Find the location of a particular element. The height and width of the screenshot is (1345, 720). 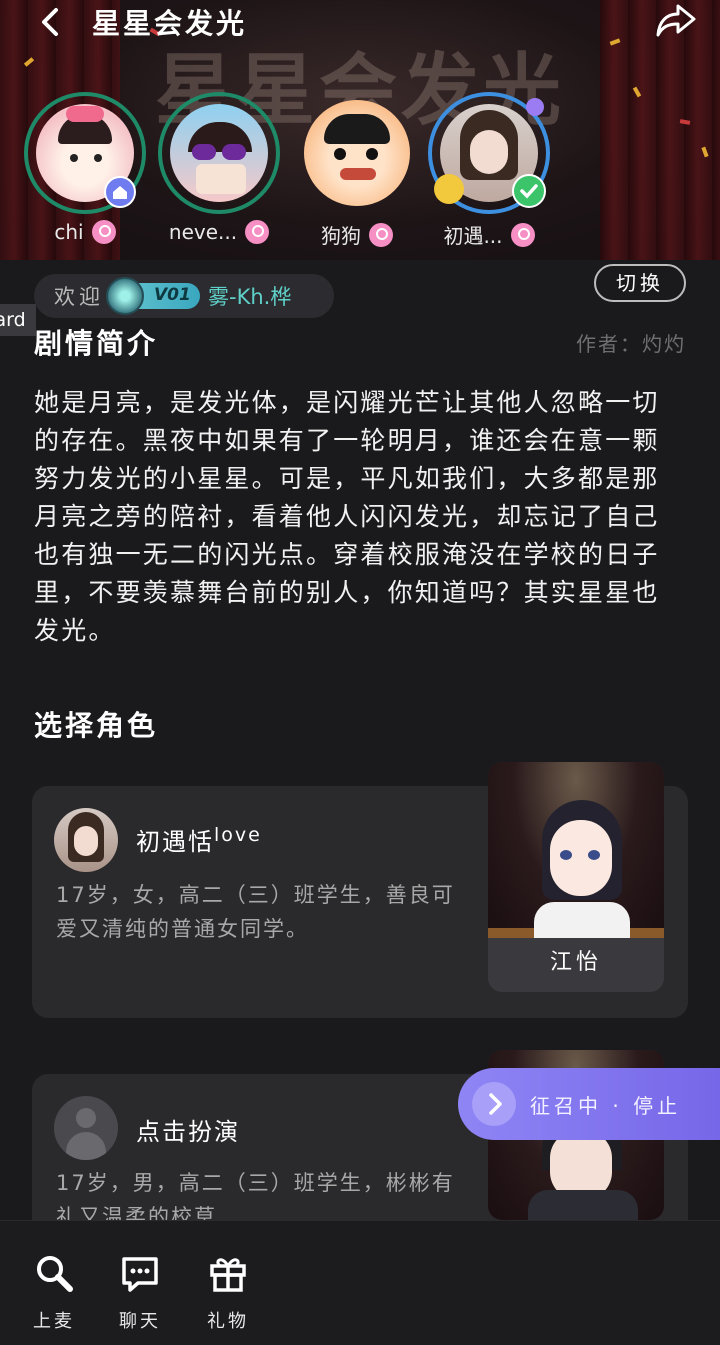

seat-1: chi is located at coordinates (85, 168).